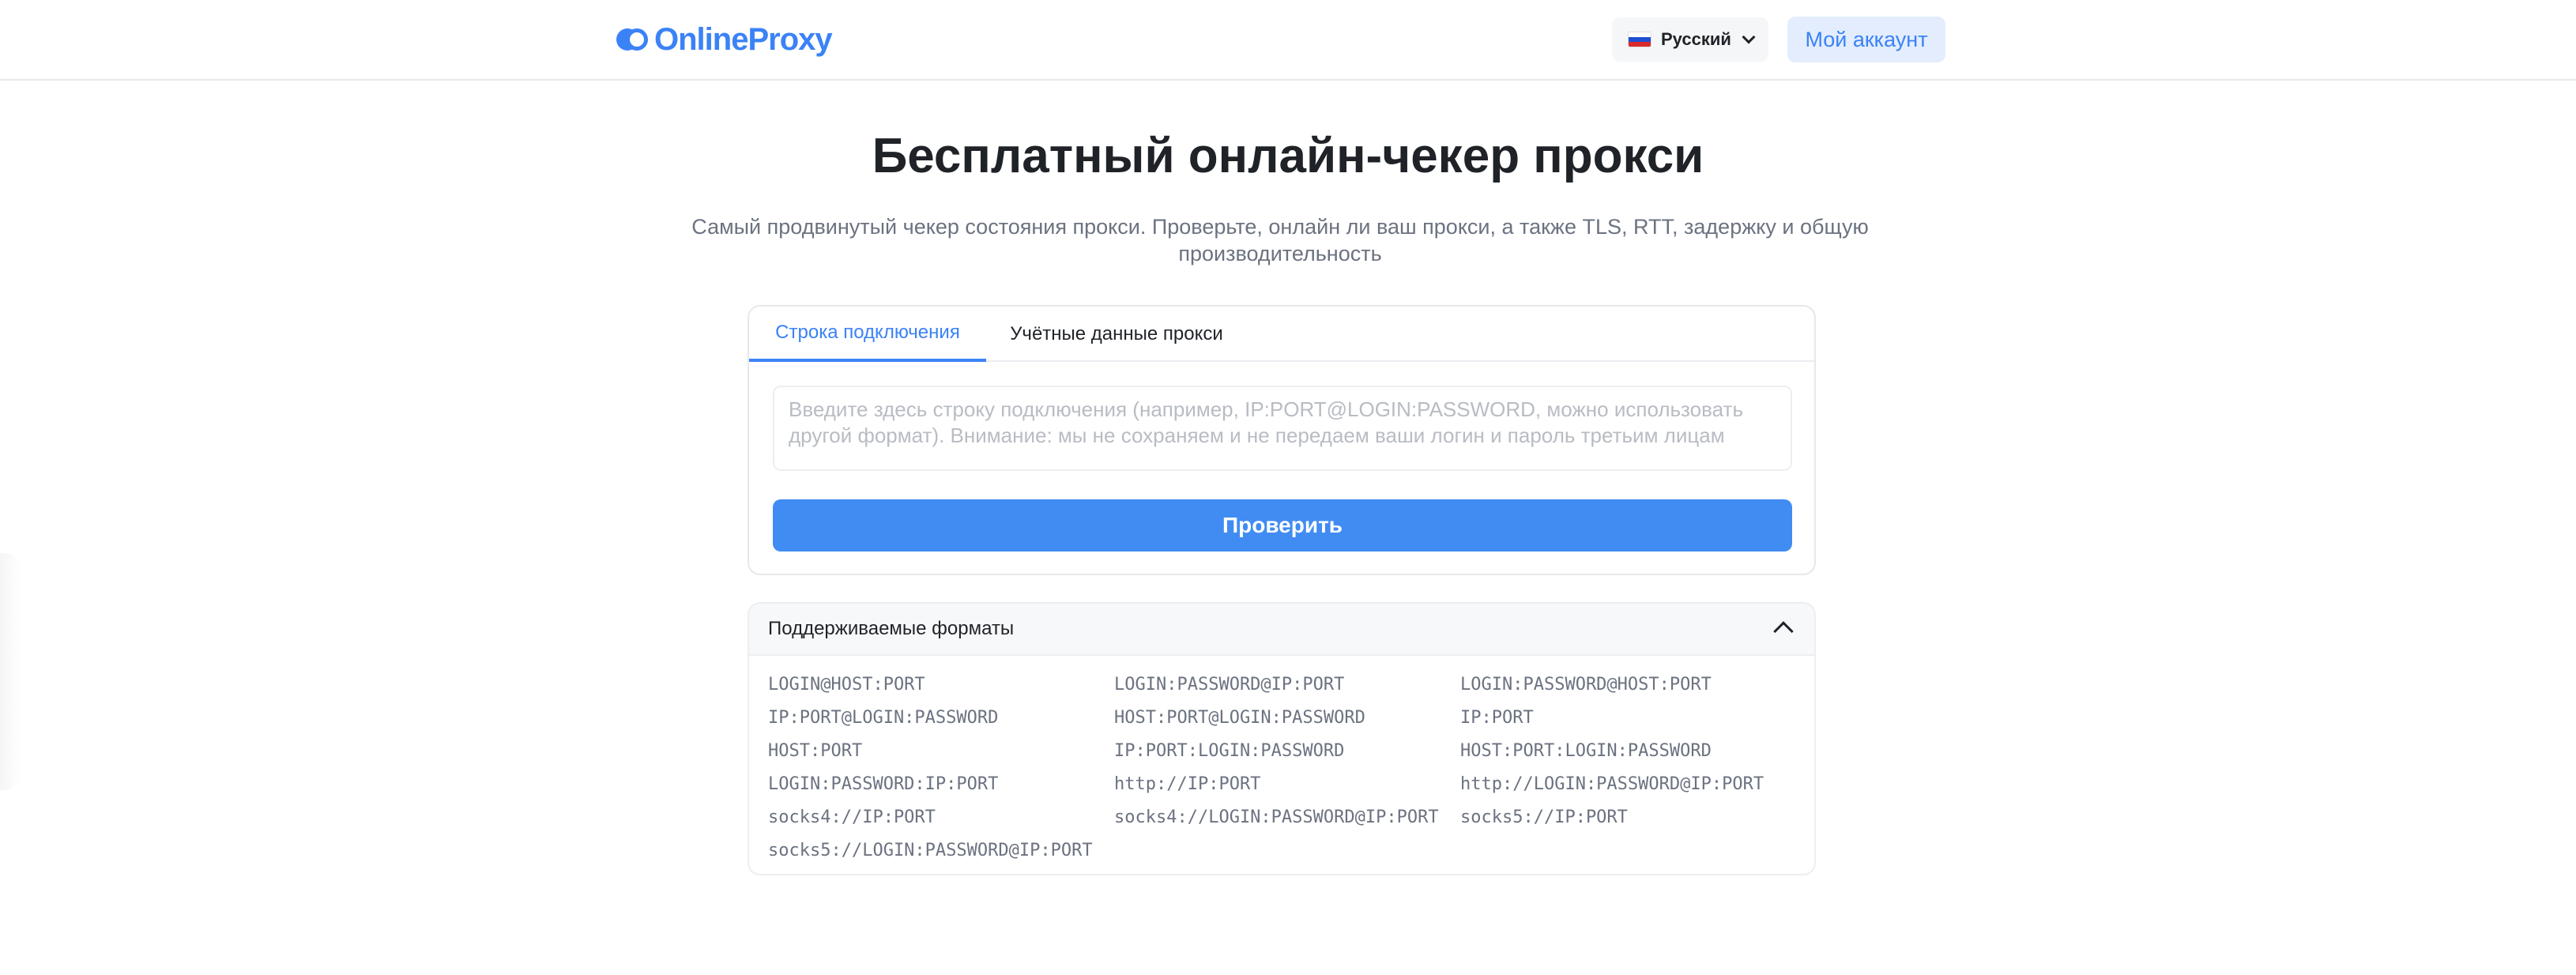 This screenshot has width=2576, height=975. I want to click on format-item: LOGIN:PASSWORD@HOST:PORT, so click(1586, 685).